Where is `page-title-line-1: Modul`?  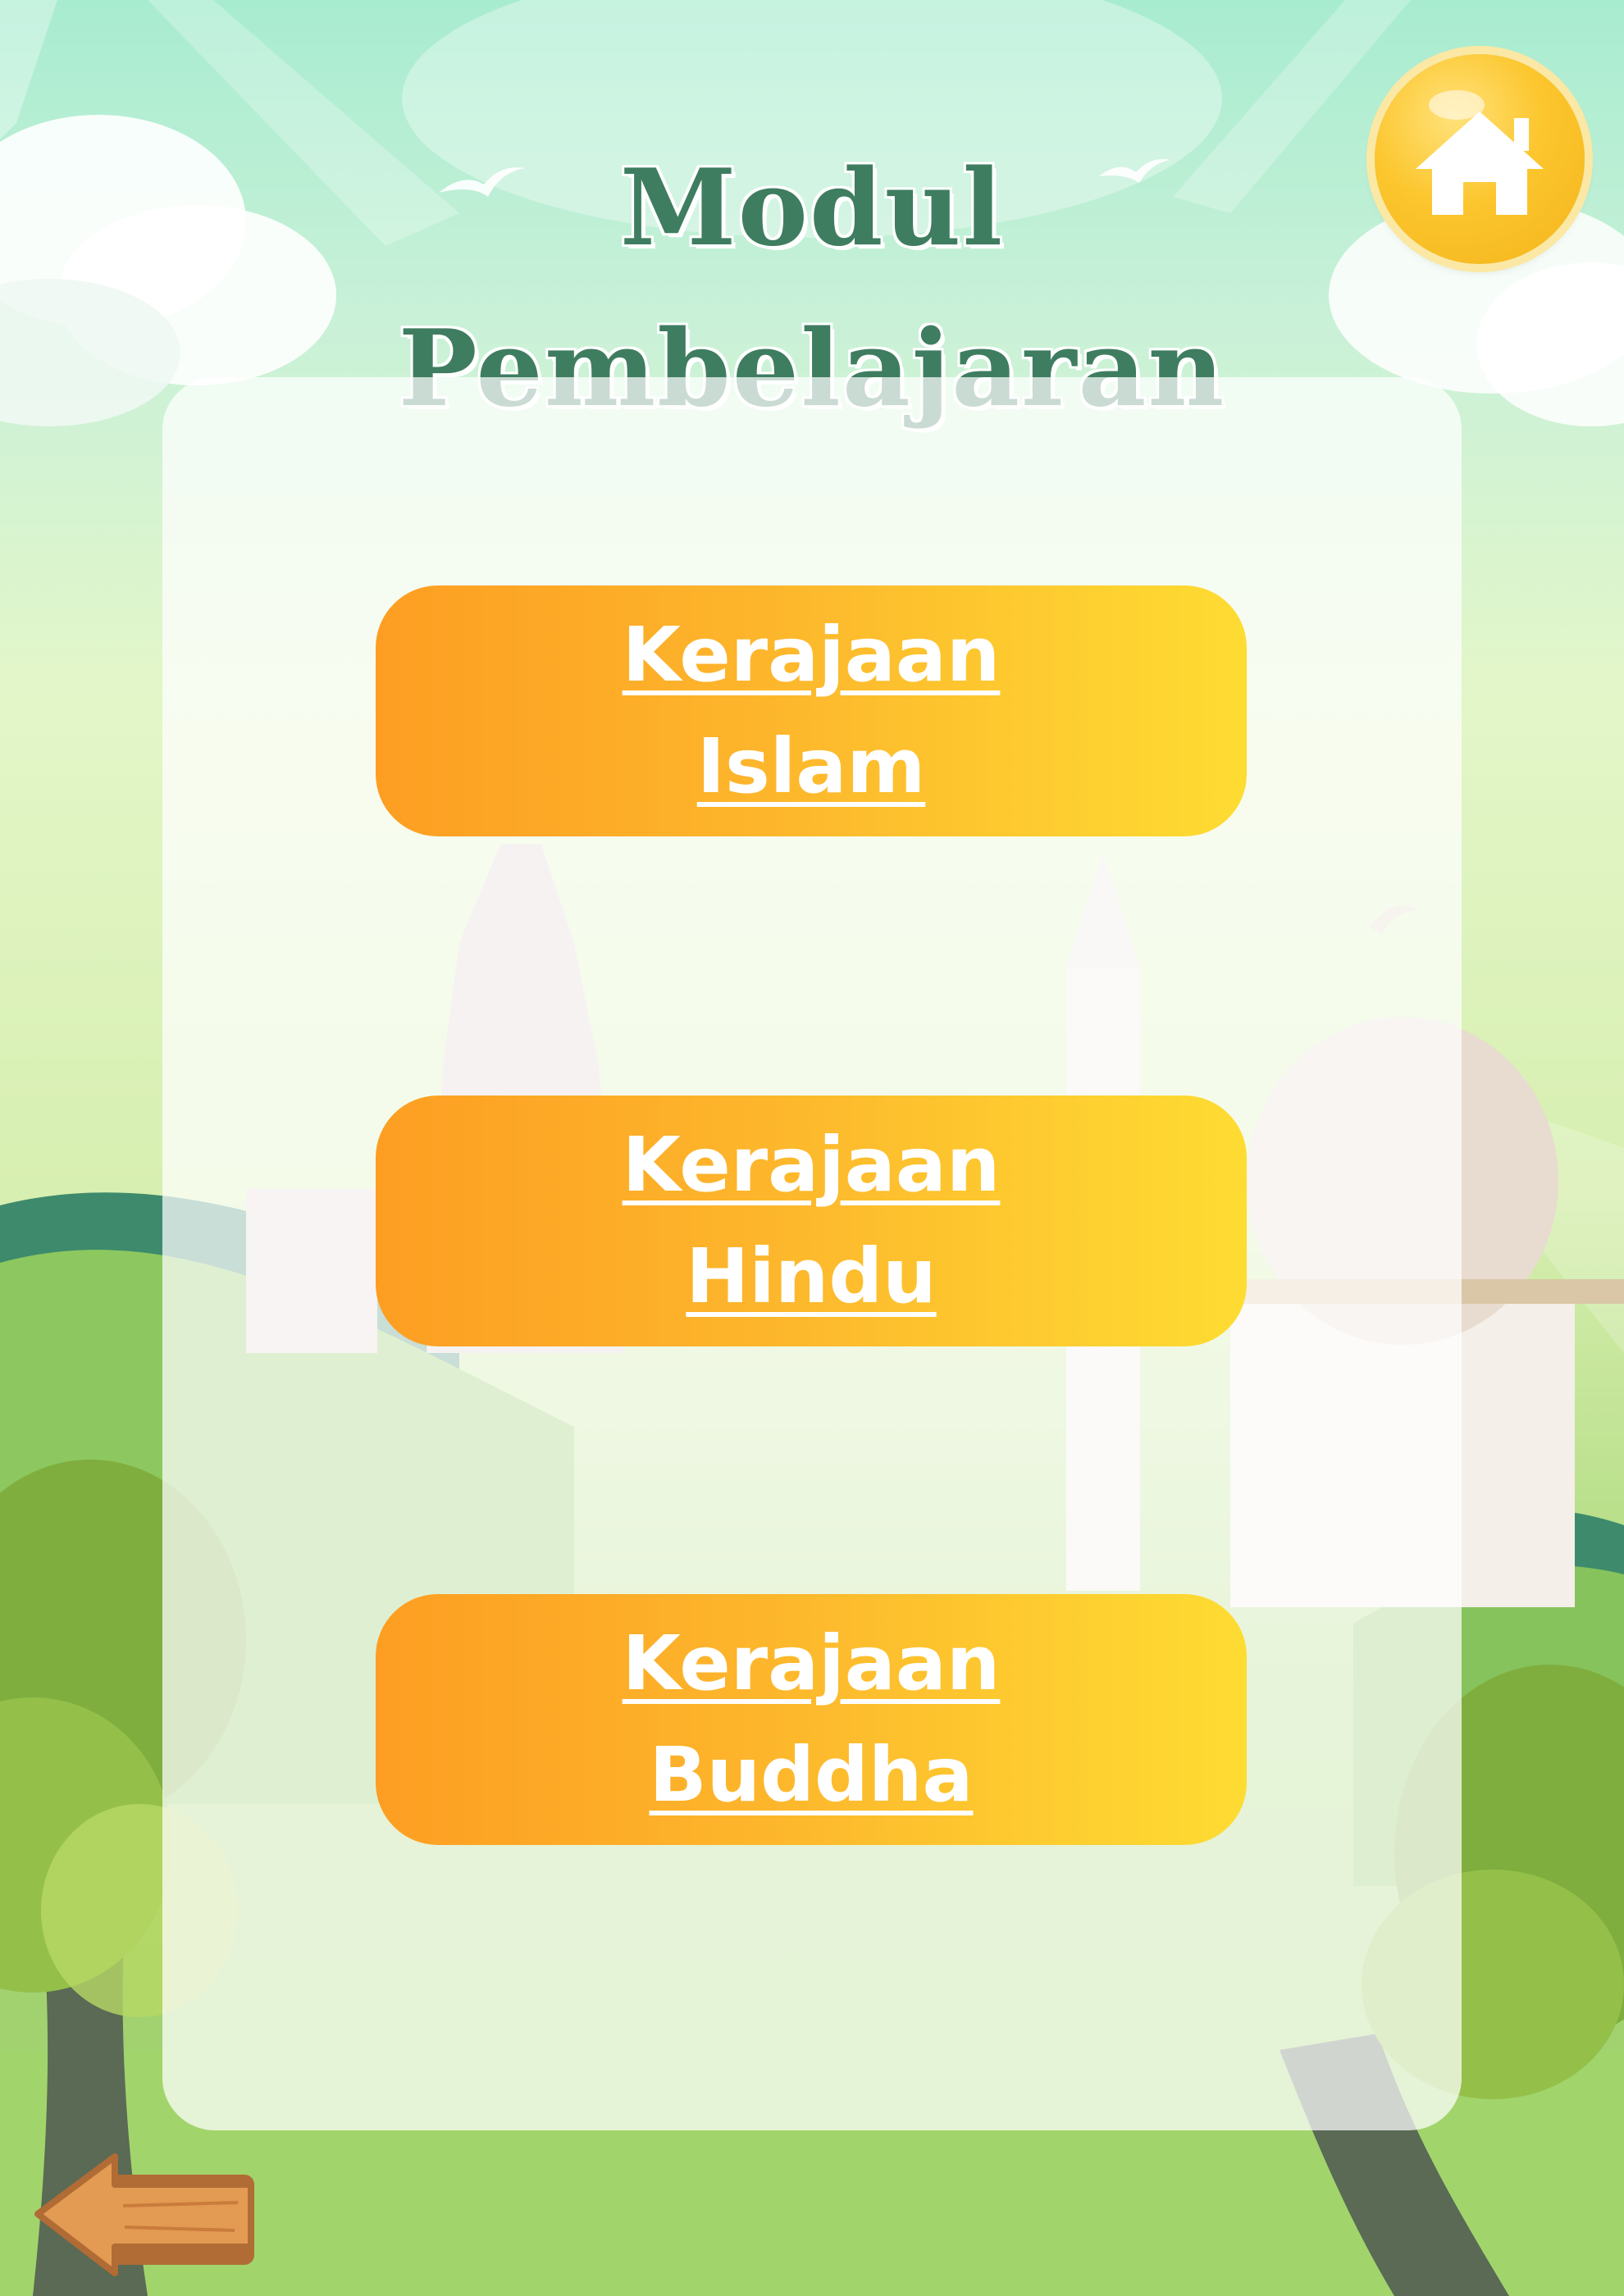
page-title-line-1: Modul is located at coordinates (812, 208).